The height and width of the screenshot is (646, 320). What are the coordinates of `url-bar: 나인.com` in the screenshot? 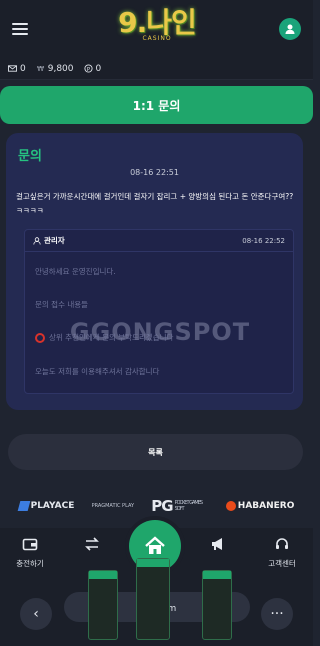 It's located at (157, 607).